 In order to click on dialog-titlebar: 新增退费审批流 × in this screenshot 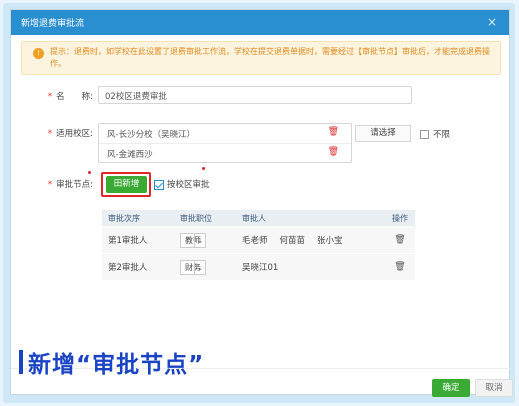, I will do `click(260, 22)`.